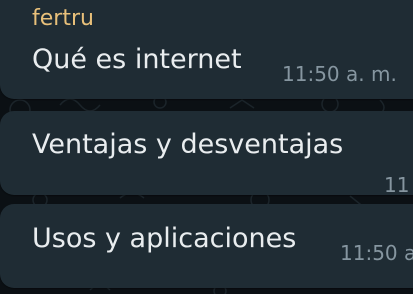 The width and height of the screenshot is (413, 294). What do you see at coordinates (397, 185) in the screenshot?
I see `message-timestamp: 11` at bounding box center [397, 185].